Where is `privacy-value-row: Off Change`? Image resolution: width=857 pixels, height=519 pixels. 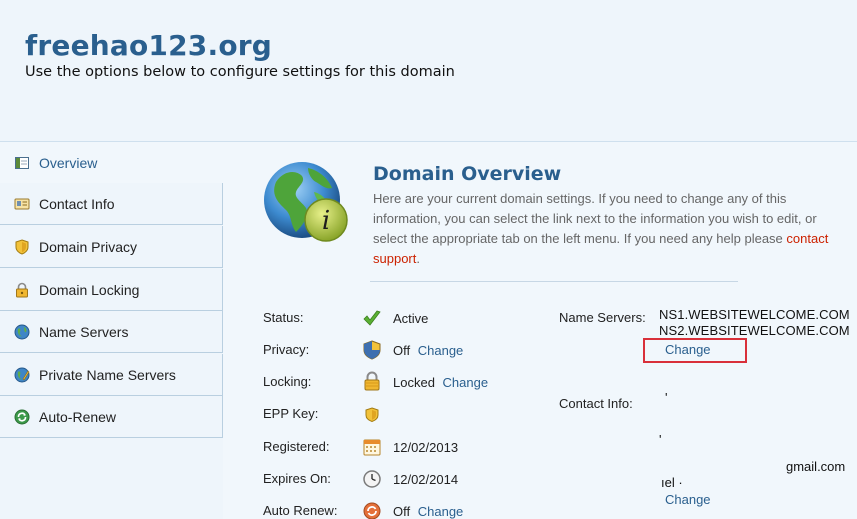
privacy-value-row: Off Change is located at coordinates (428, 350).